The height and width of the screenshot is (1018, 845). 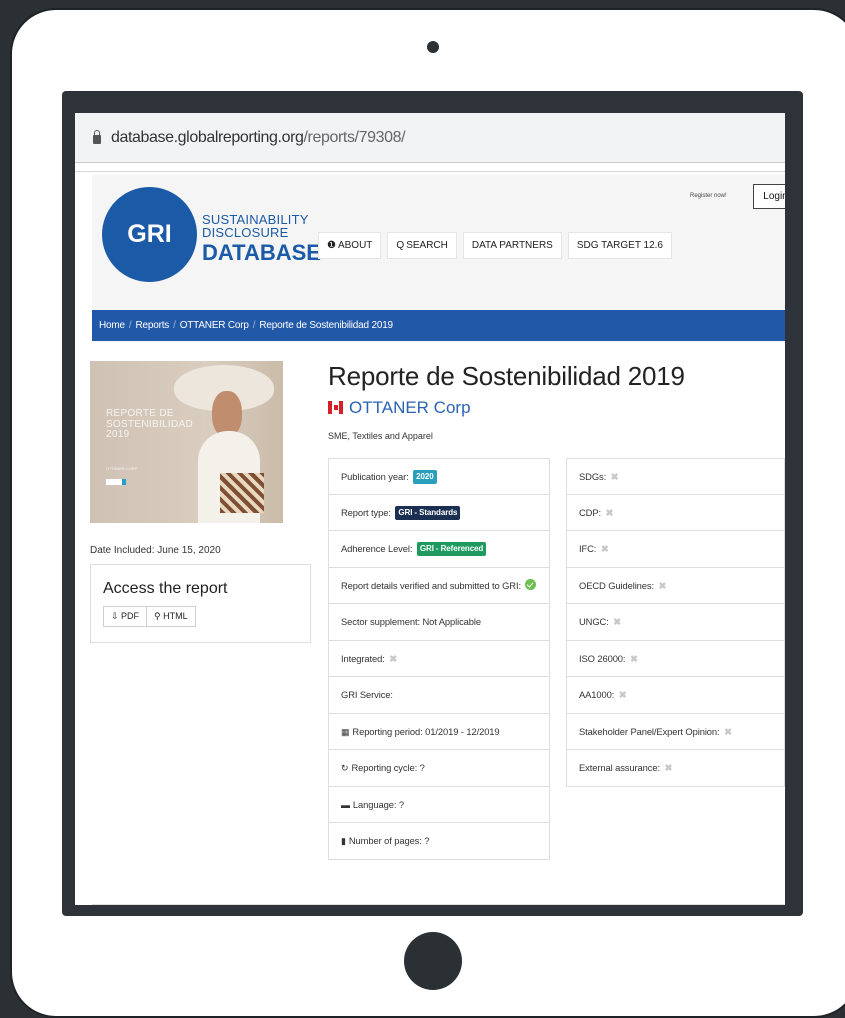 I want to click on report-type-badge: GRI - Standards, so click(x=428, y=512).